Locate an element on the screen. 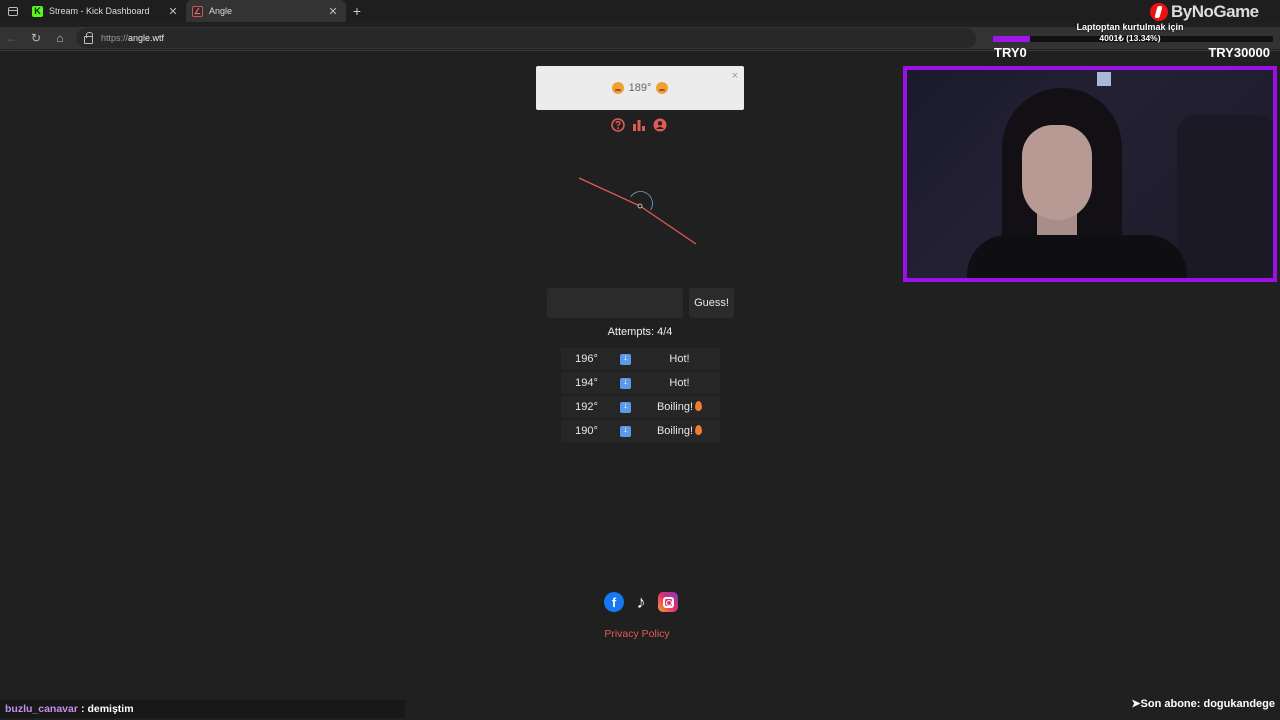 The image size is (1280, 720). toolbar-divider is located at coordinates (640, 50).